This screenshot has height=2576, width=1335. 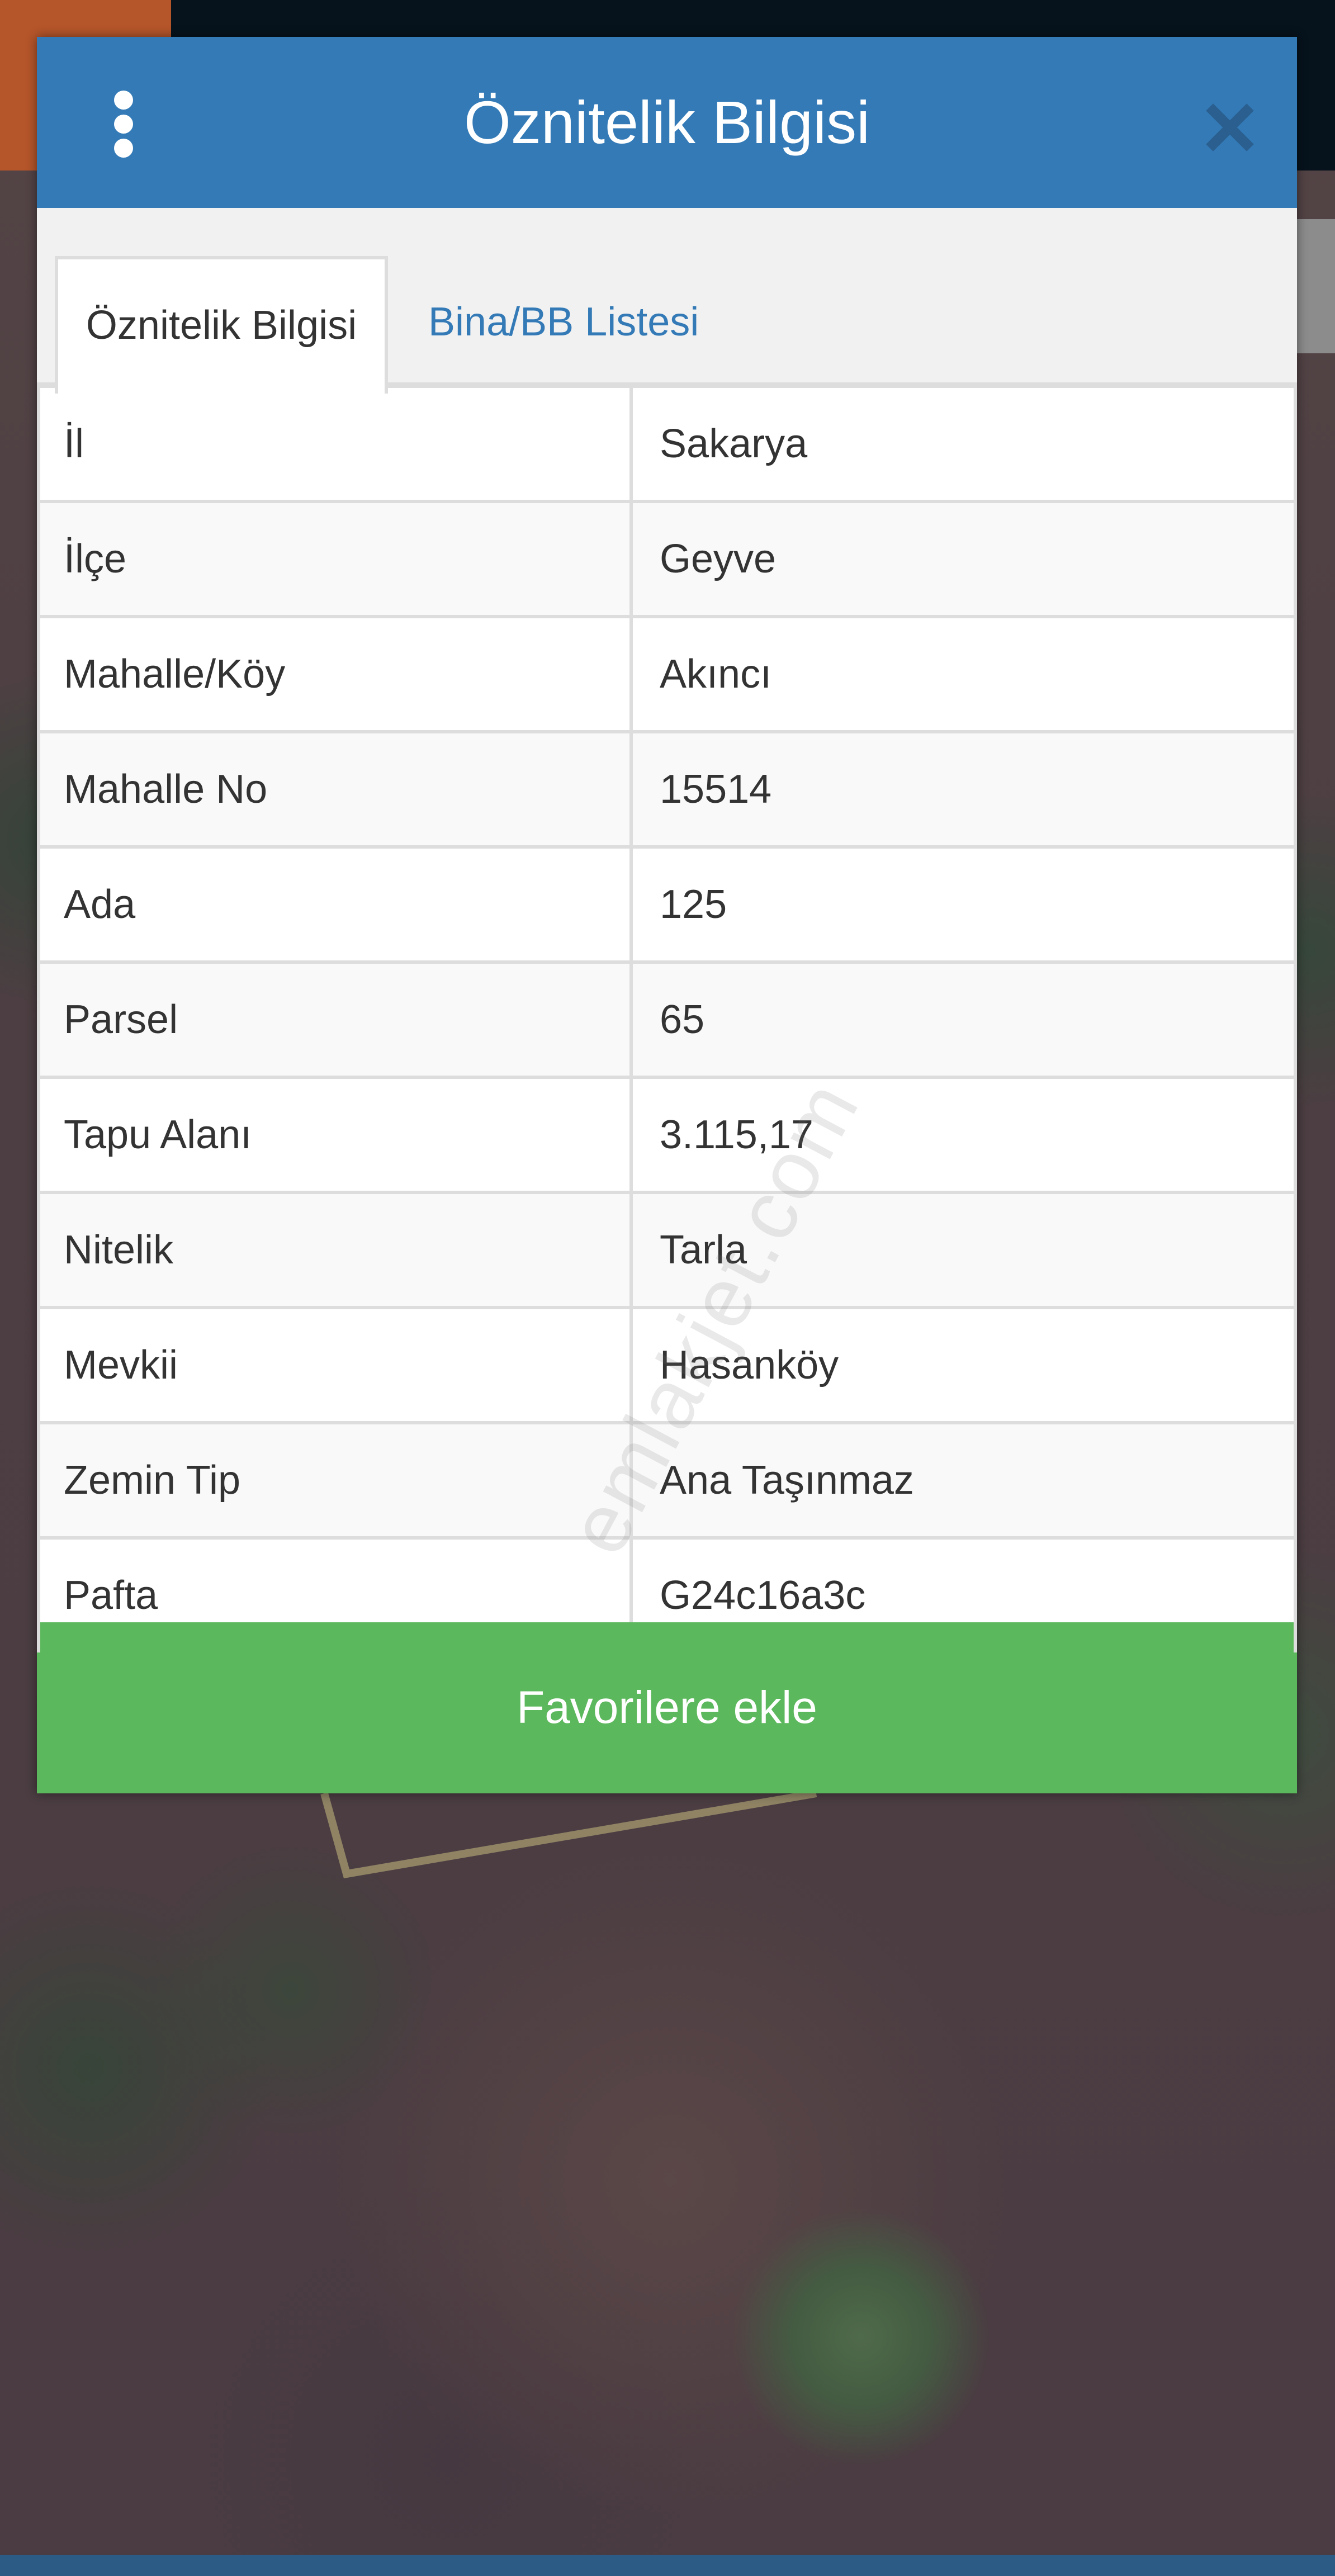 I want to click on attribute-label: Nitelik, so click(x=119, y=1250).